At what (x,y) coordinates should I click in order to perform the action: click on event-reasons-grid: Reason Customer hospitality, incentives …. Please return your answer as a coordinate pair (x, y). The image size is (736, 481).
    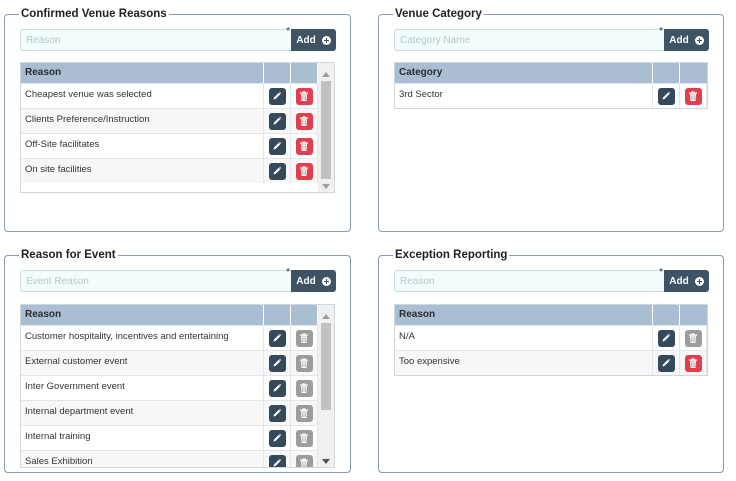
    Looking at the image, I should click on (177, 386).